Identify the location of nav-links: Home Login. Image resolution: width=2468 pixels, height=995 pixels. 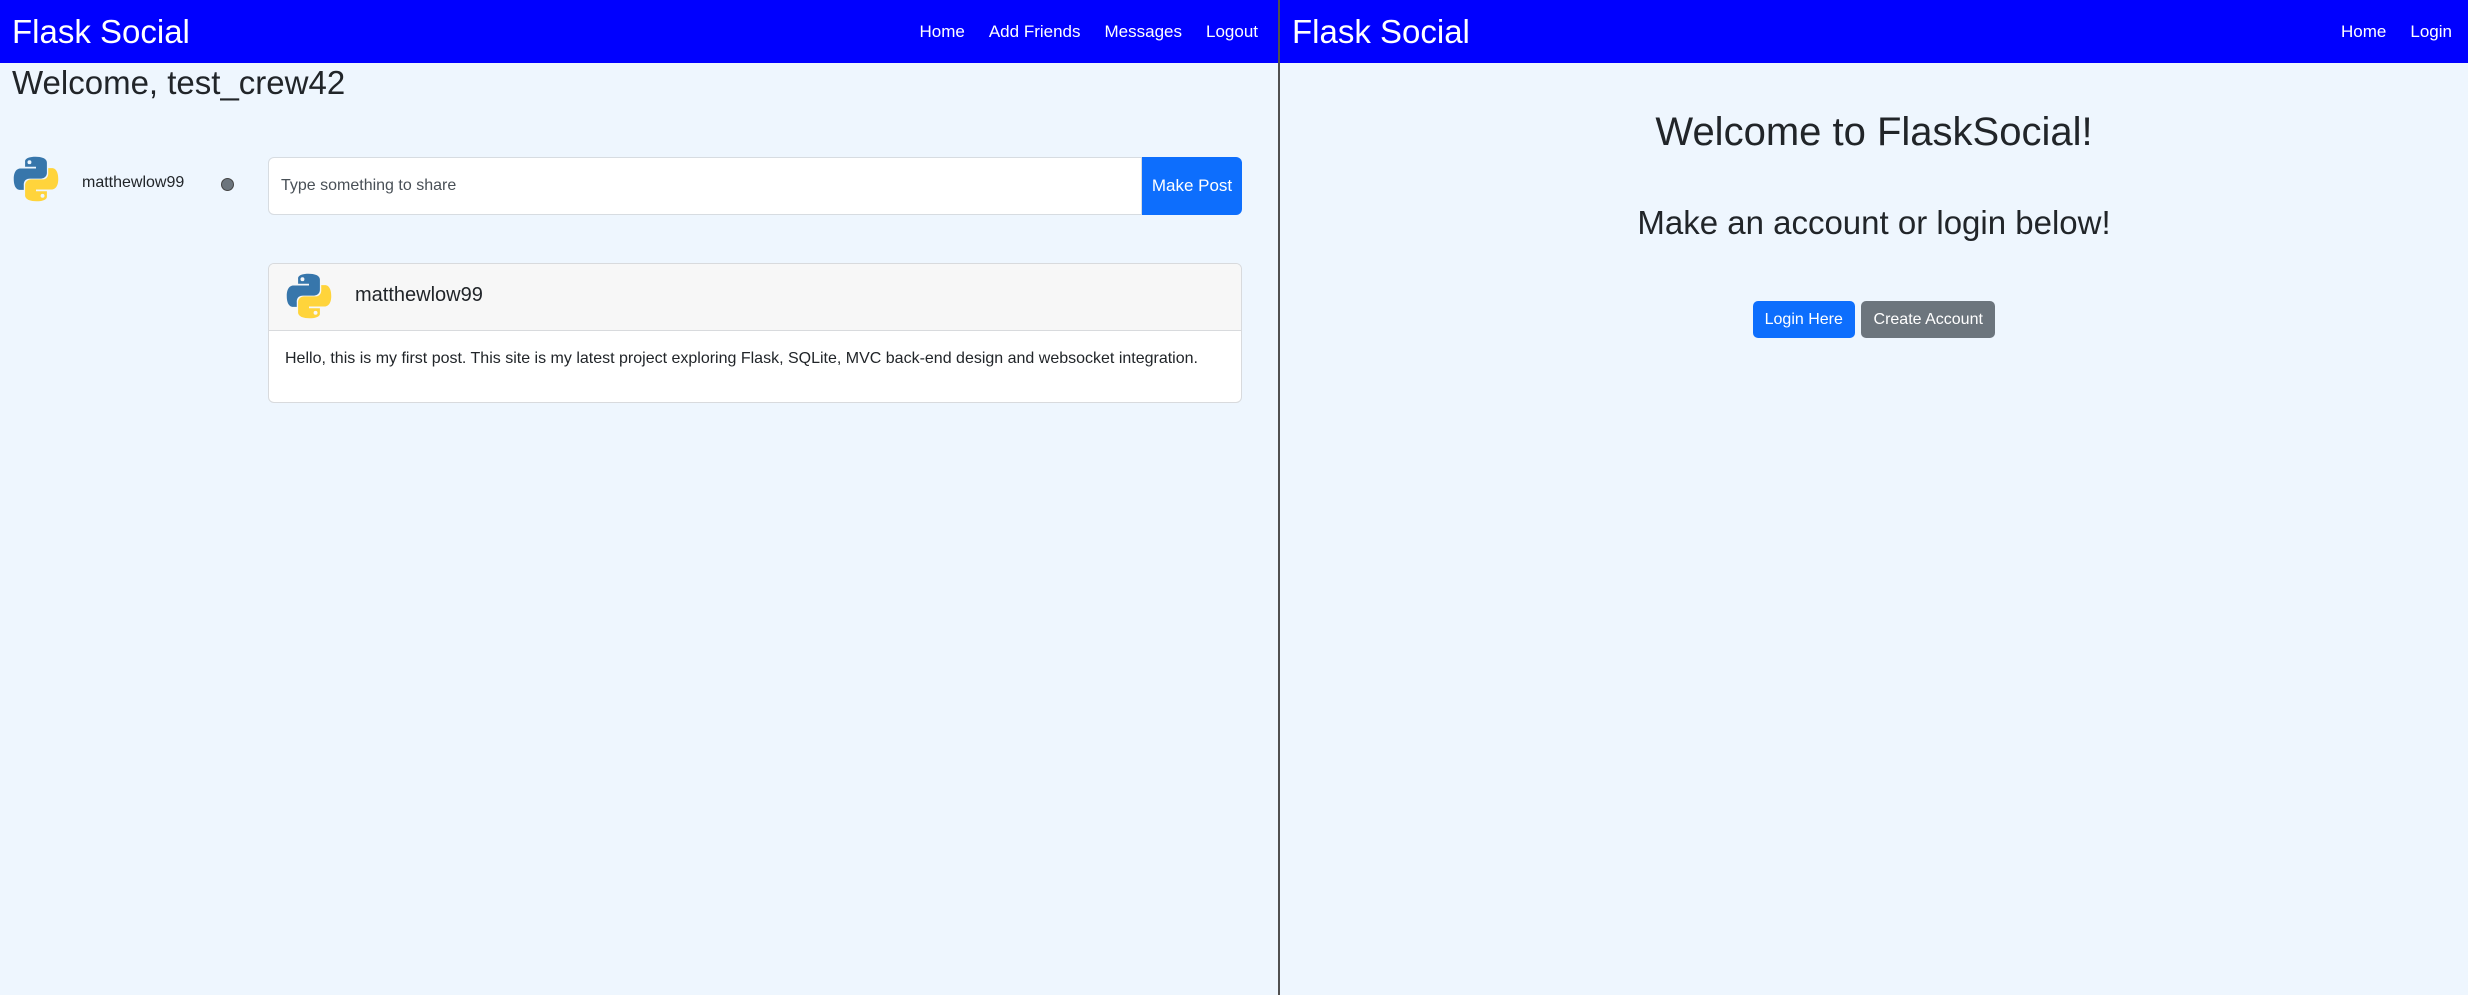
(2384, 31).